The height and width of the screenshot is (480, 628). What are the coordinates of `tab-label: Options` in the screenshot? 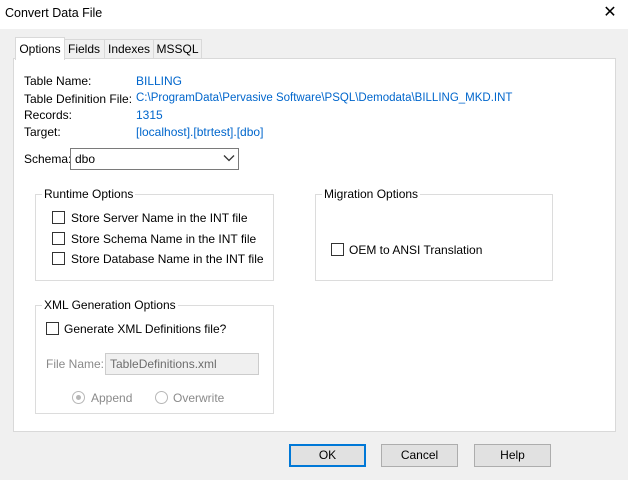 It's located at (40, 49).